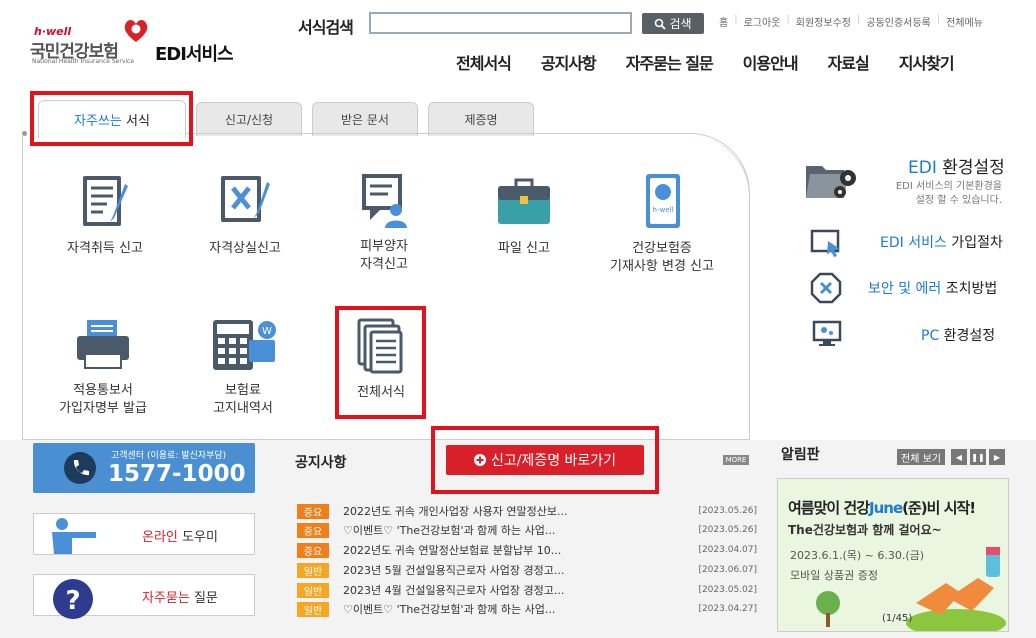  Describe the element at coordinates (484, 62) in the screenshot. I see `nav-all-forms: 전체서식` at that location.